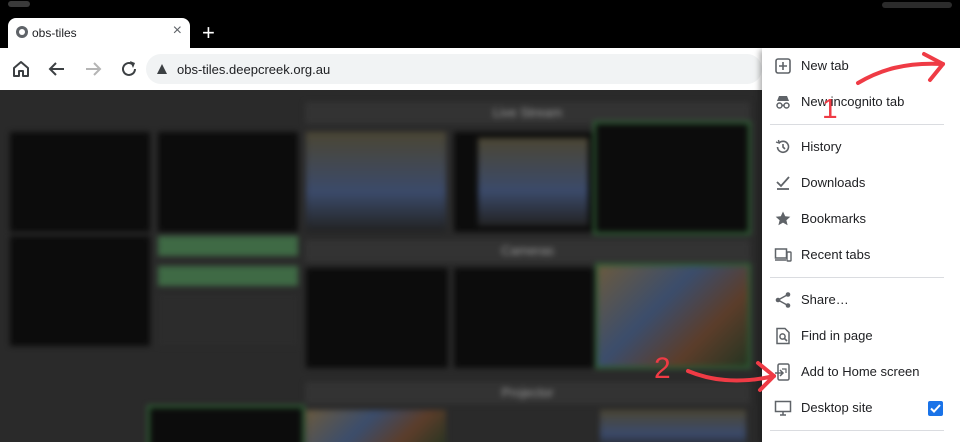 The height and width of the screenshot is (442, 960). I want to click on url-text: obs-tiles.deepcreek.org.au, so click(254, 69).